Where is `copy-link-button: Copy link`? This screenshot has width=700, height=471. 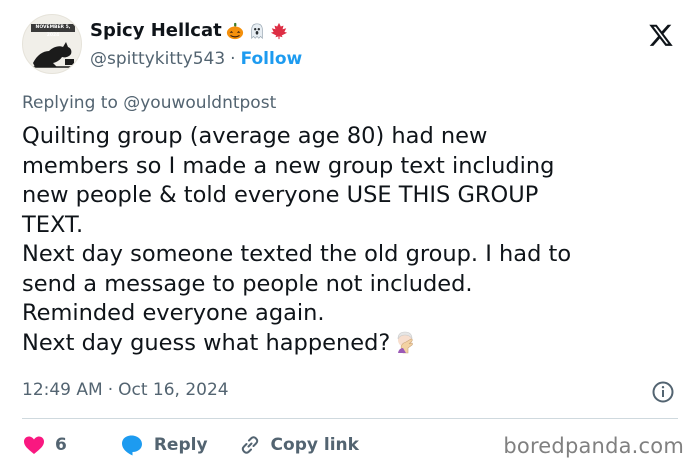 copy-link-button: Copy link is located at coordinates (298, 445).